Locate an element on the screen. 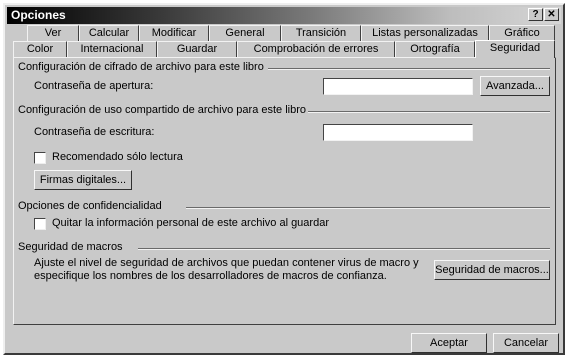 The image size is (570, 360). open-password-input is located at coordinates (398, 86).